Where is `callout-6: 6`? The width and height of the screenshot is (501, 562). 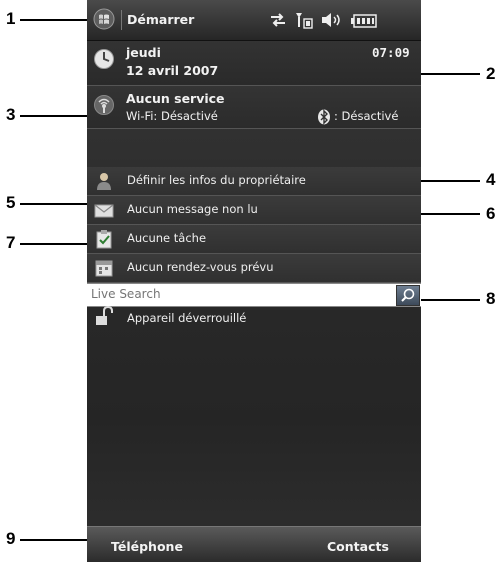 callout-6: 6 is located at coordinates (491, 213).